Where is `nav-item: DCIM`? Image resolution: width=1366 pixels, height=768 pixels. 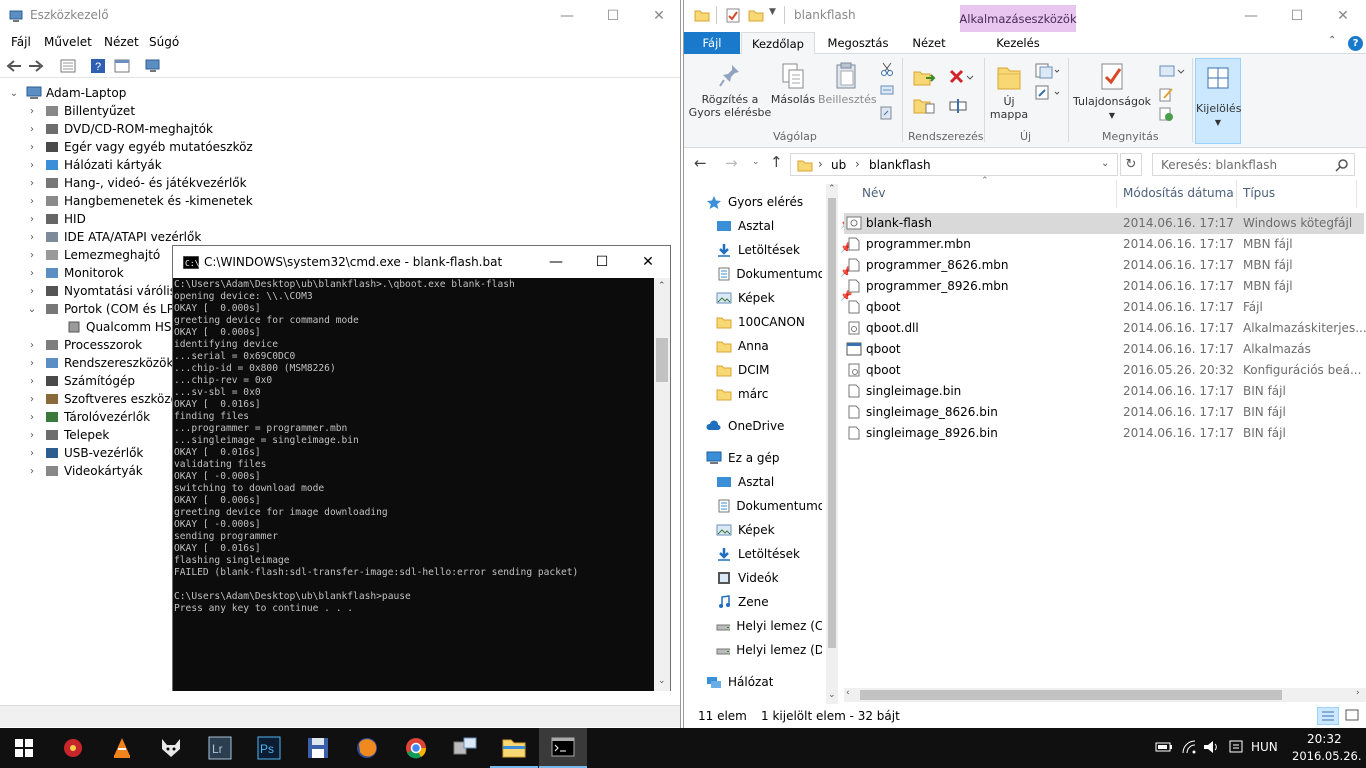
nav-item: DCIM is located at coordinates (769, 370).